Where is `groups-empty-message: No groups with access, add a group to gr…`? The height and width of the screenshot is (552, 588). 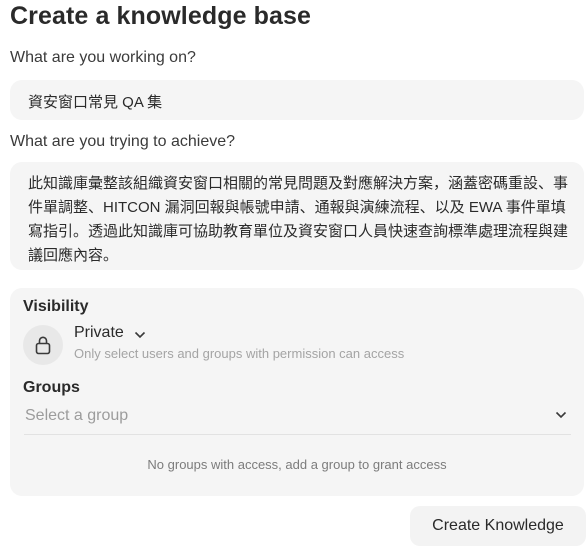
groups-empty-message: No groups with access, add a group to gr… is located at coordinates (297, 464).